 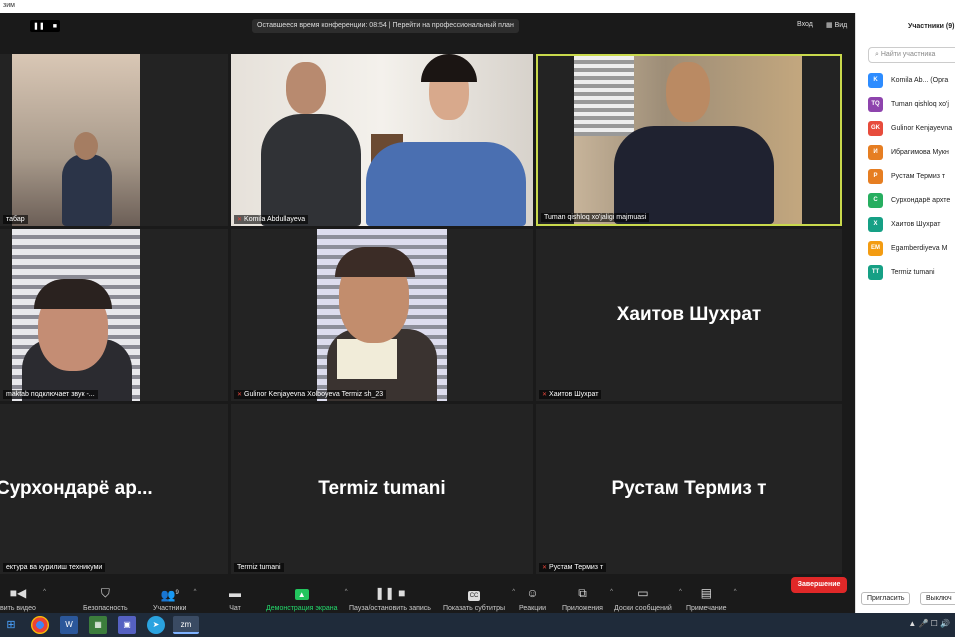 I want to click on participant-name: Komila Ab... (Орга, so click(x=920, y=80).